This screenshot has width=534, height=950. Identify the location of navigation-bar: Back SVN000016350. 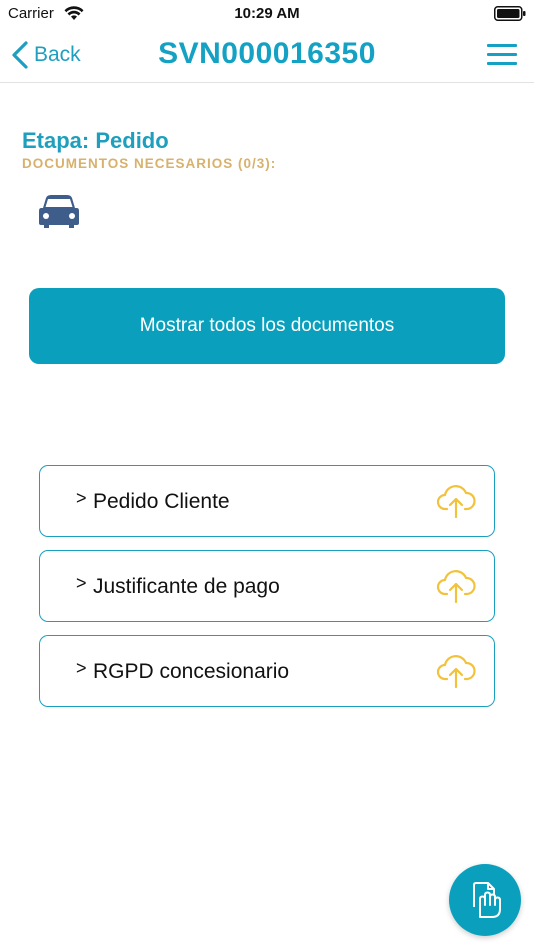
(267, 55).